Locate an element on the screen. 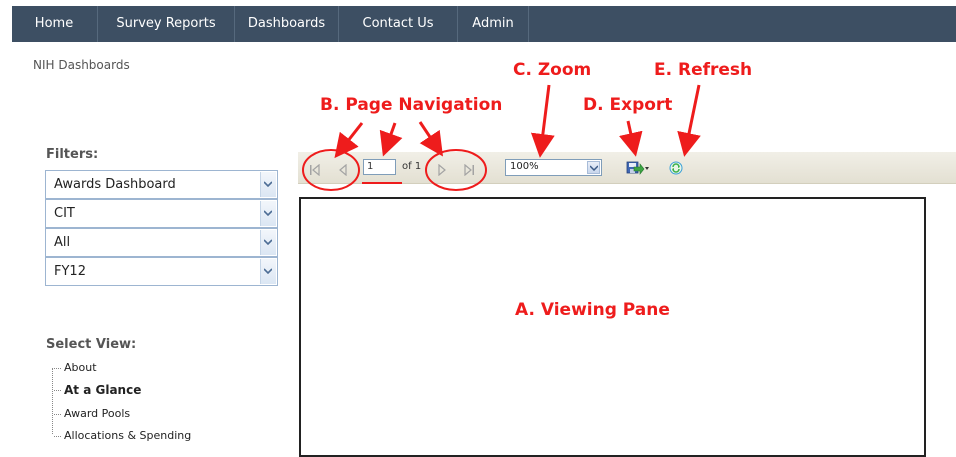  site-title: NIH Dashboards is located at coordinates (81, 65).